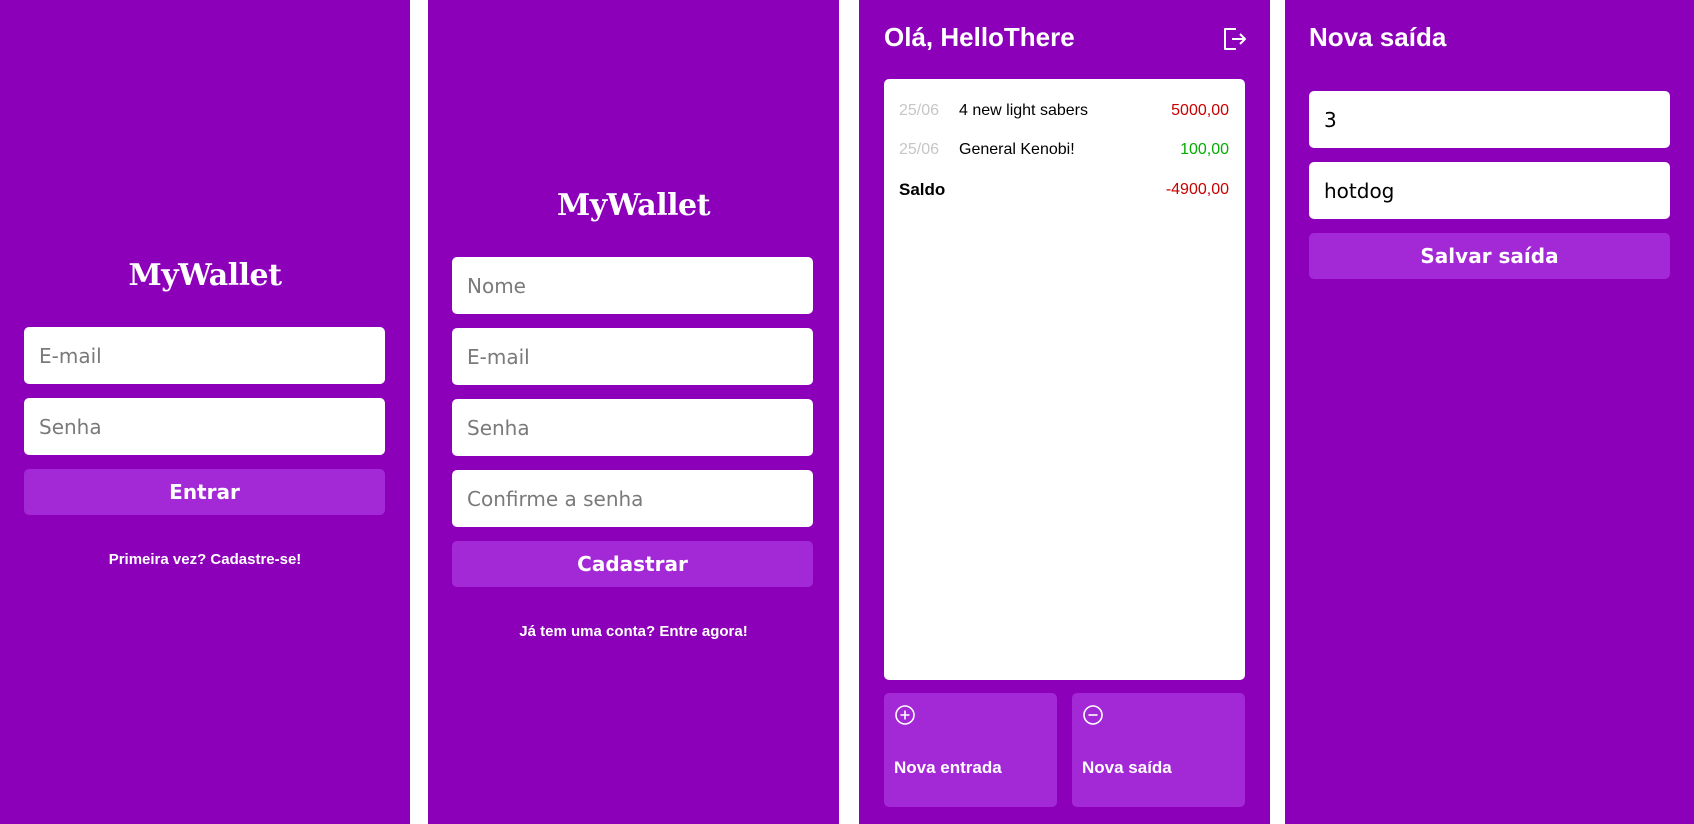  I want to click on description-input, so click(1489, 190).